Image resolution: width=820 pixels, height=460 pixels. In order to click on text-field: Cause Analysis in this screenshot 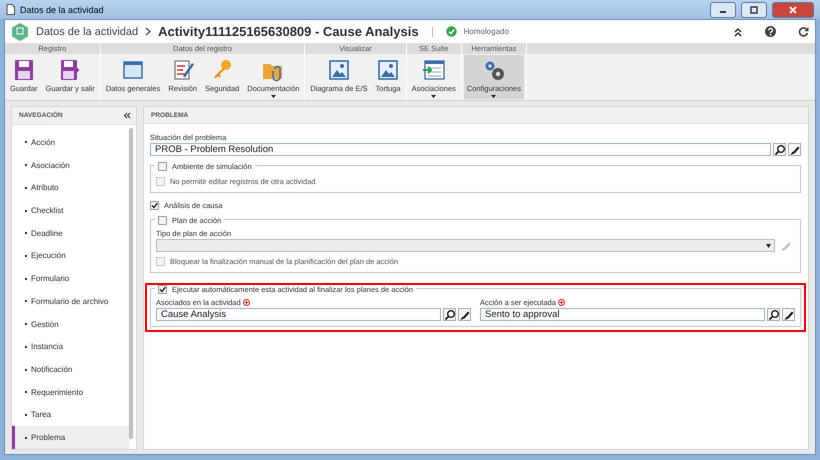, I will do `click(298, 314)`.